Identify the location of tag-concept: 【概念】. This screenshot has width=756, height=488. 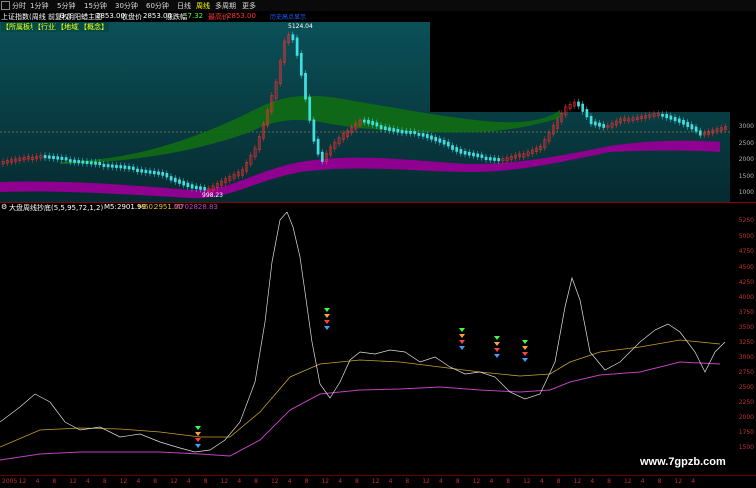
(94, 27).